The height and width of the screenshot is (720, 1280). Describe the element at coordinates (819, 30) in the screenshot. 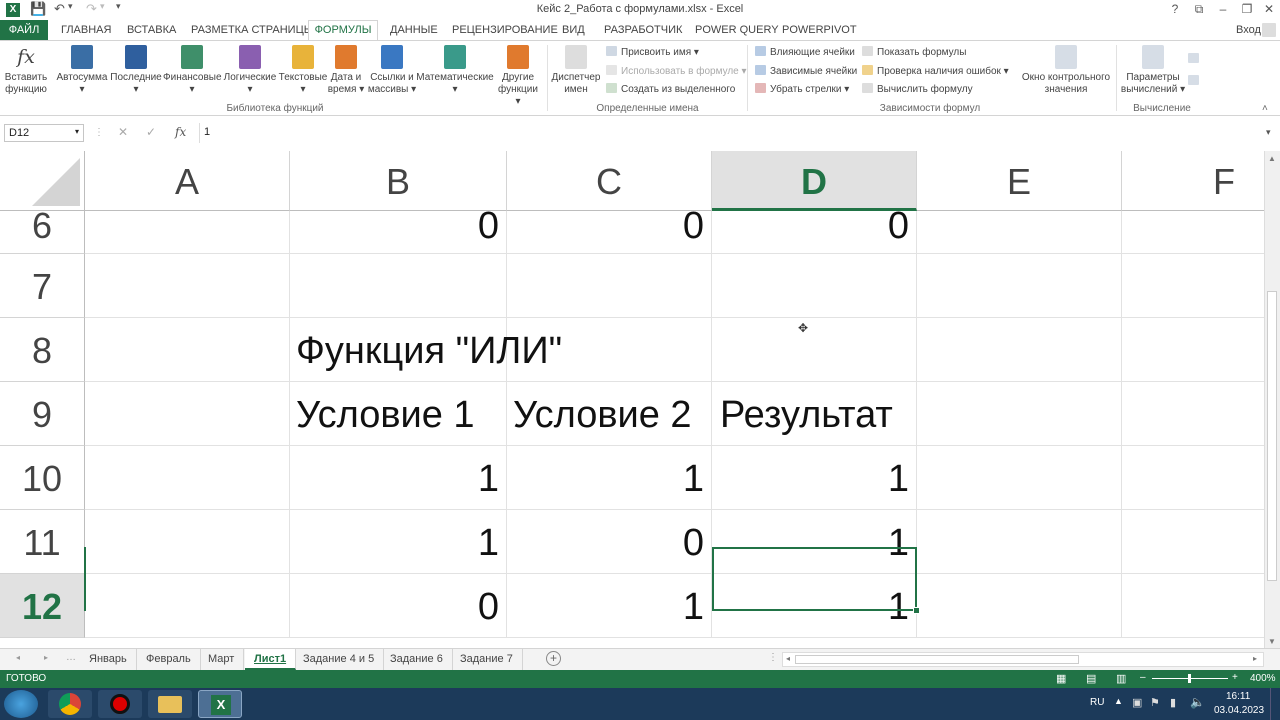

I see `tab-powerpivot: POWERPIVOT` at that location.